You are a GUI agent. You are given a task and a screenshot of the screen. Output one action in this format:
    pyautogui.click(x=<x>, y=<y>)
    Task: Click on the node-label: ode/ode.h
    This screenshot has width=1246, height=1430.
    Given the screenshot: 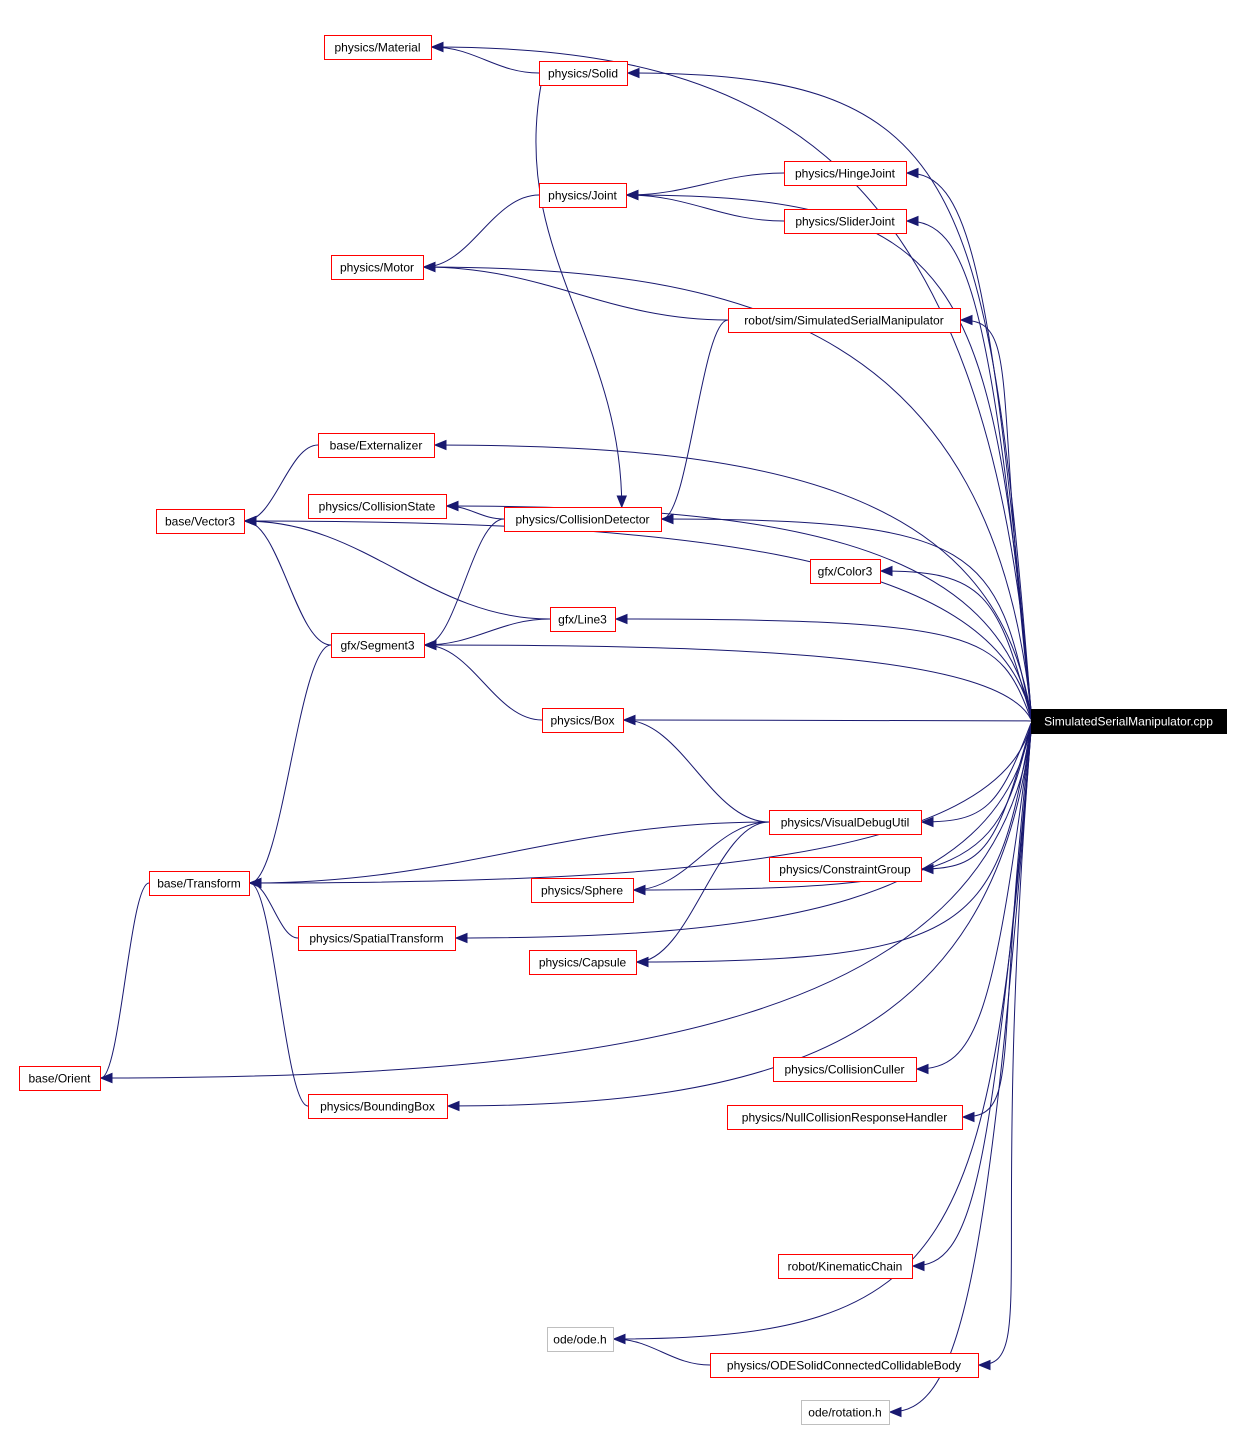 What is the action you would take?
    pyautogui.click(x=579, y=1340)
    